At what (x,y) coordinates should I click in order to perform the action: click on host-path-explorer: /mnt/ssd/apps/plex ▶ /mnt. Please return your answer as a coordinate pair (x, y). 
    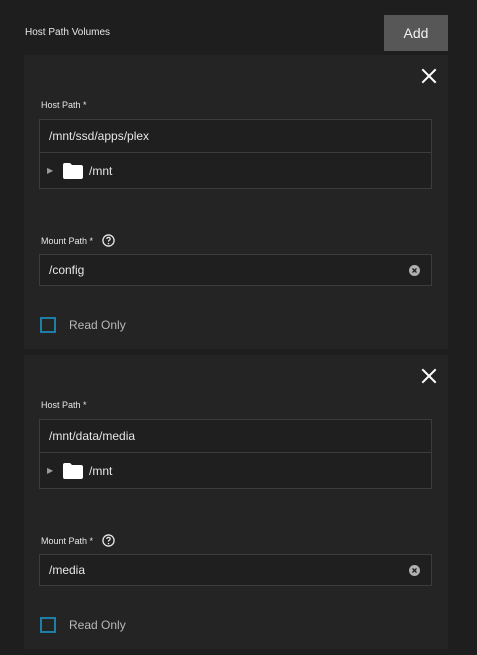
    Looking at the image, I should click on (235, 154).